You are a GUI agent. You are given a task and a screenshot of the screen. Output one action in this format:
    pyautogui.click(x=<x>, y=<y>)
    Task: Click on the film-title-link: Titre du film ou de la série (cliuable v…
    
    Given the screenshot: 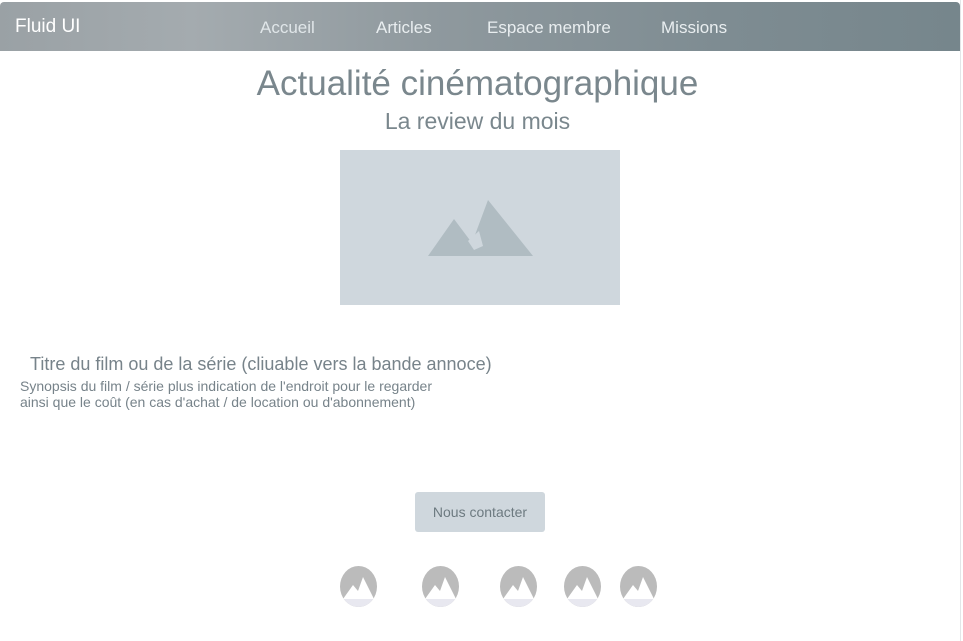 What is the action you would take?
    pyautogui.click(x=261, y=364)
    